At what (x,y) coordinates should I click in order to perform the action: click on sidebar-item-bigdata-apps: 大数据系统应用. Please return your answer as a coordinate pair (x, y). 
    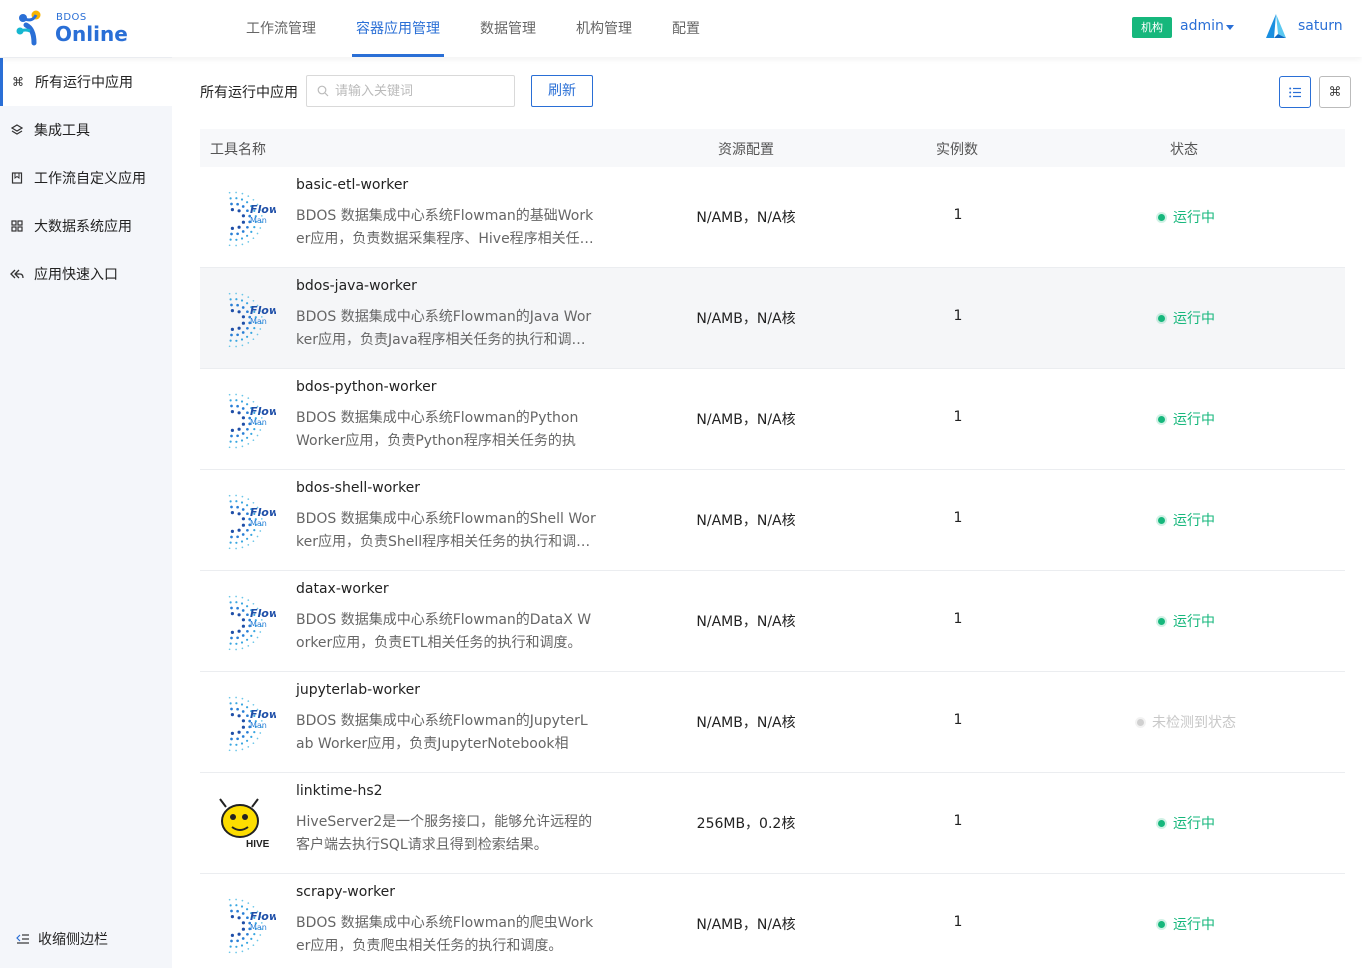
    Looking at the image, I should click on (86, 226).